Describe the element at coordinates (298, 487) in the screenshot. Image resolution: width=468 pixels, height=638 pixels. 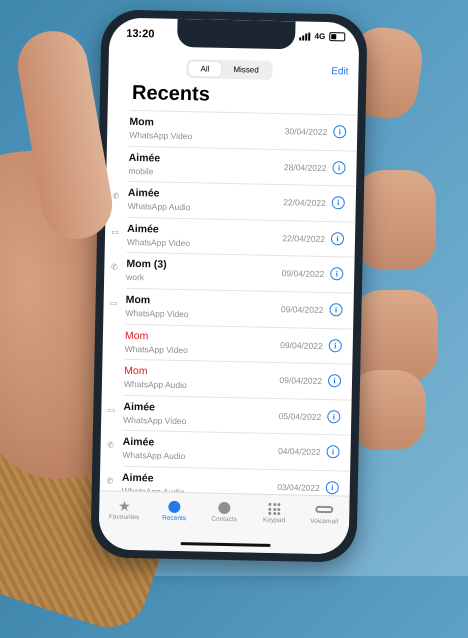
I see `call-date: 03/04/2022` at that location.